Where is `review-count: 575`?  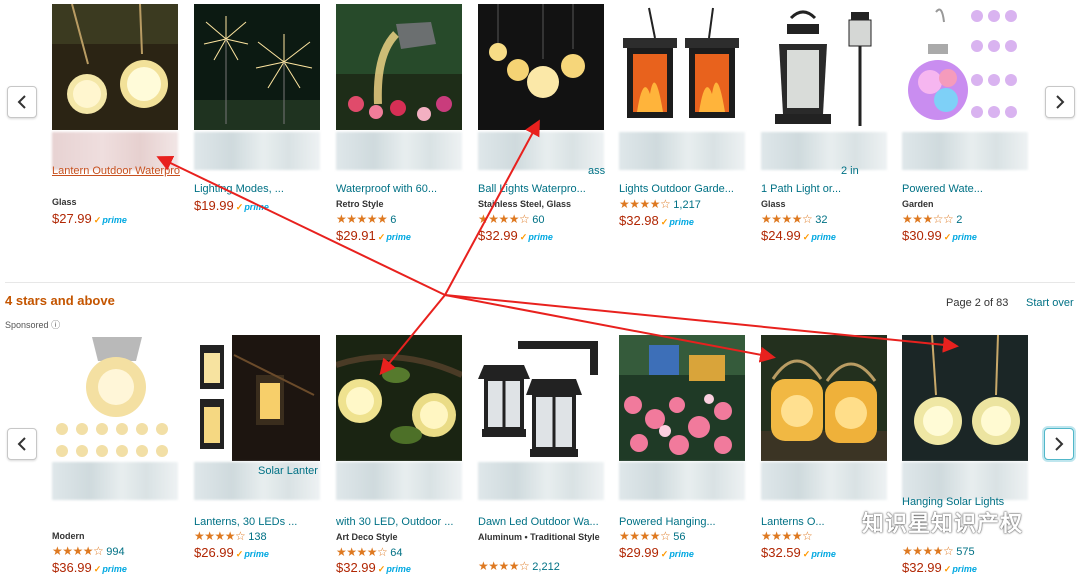
review-count: 575 is located at coordinates (965, 552).